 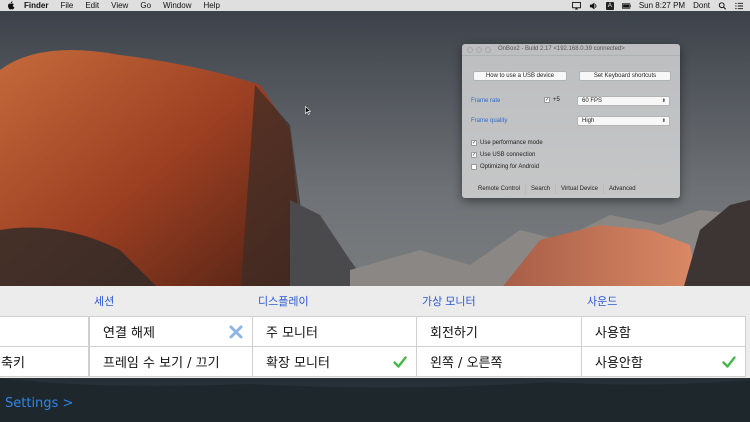 I want to click on frame-quality-value: High, so click(x=588, y=121).